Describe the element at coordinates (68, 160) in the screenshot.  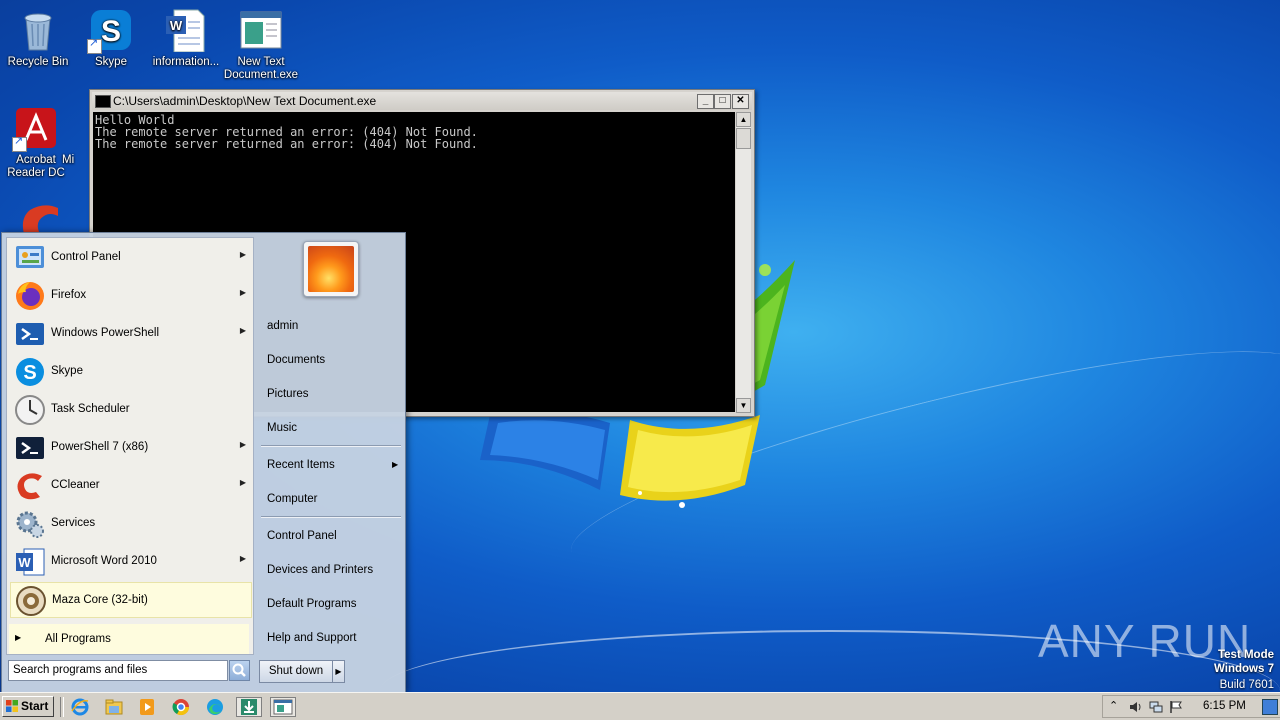
I see `desktop-icon-label: Mi` at that location.